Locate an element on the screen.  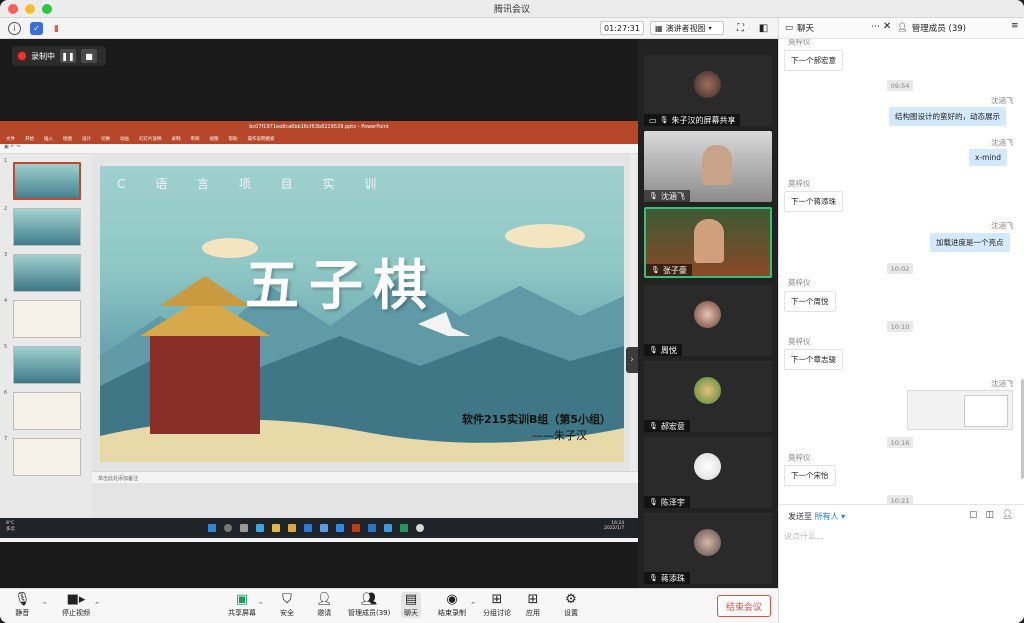
shield-icon: ✓ is located at coordinates (36, 28).